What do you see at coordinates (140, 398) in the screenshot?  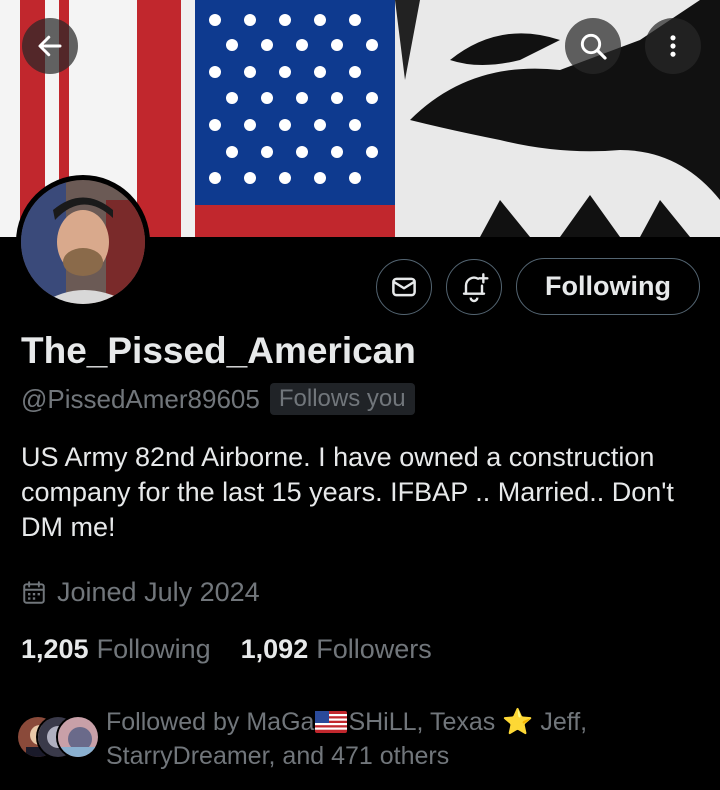 I see `user-handle: @PissedAmer89605` at bounding box center [140, 398].